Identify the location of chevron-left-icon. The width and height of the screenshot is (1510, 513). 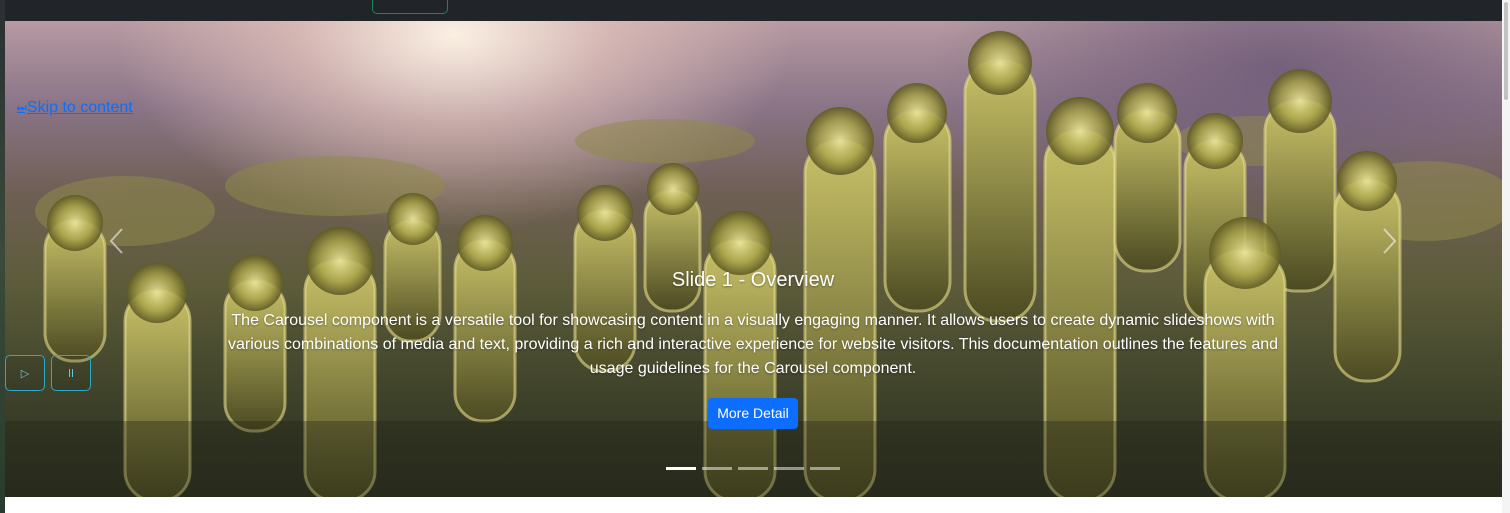
(116, 241).